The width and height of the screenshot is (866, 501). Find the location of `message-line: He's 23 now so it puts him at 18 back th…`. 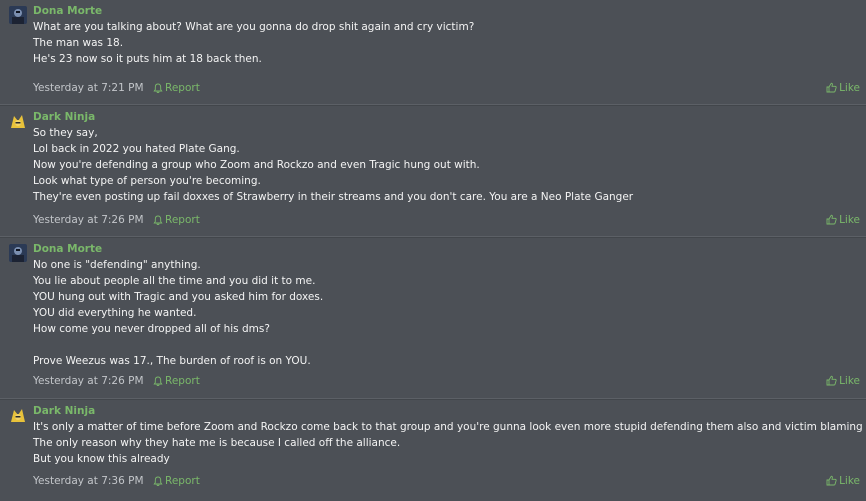

message-line: He's 23 now so it puts him at 18 back th… is located at coordinates (147, 59).